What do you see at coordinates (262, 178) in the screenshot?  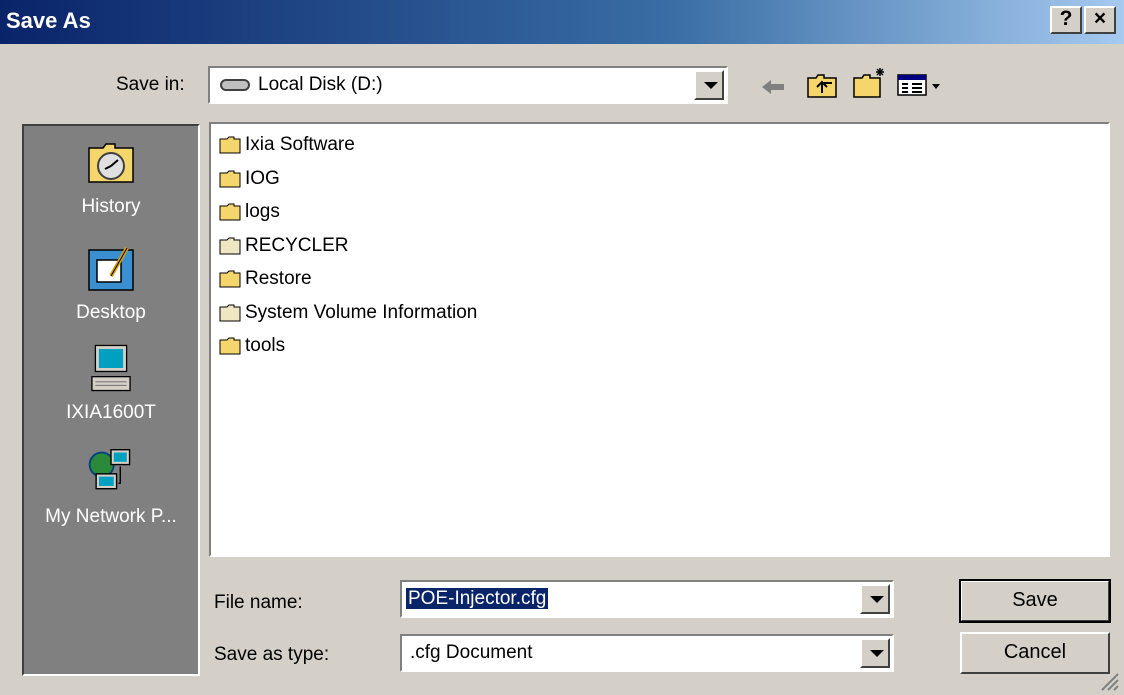 I see `file-name: IOG` at bounding box center [262, 178].